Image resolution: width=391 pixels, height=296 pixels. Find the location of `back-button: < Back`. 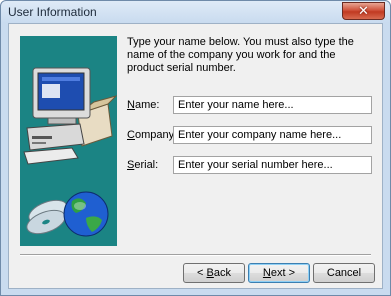

back-button: < Back is located at coordinates (214, 273).